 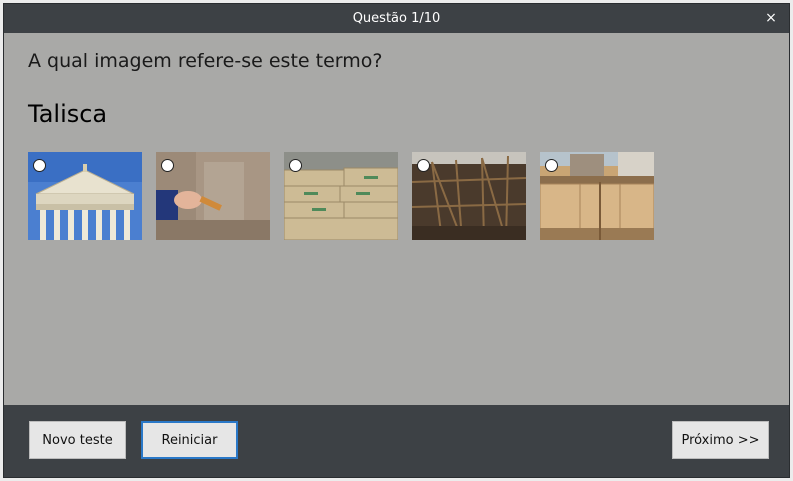 I want to click on close-icon: ×, so click(x=771, y=18).